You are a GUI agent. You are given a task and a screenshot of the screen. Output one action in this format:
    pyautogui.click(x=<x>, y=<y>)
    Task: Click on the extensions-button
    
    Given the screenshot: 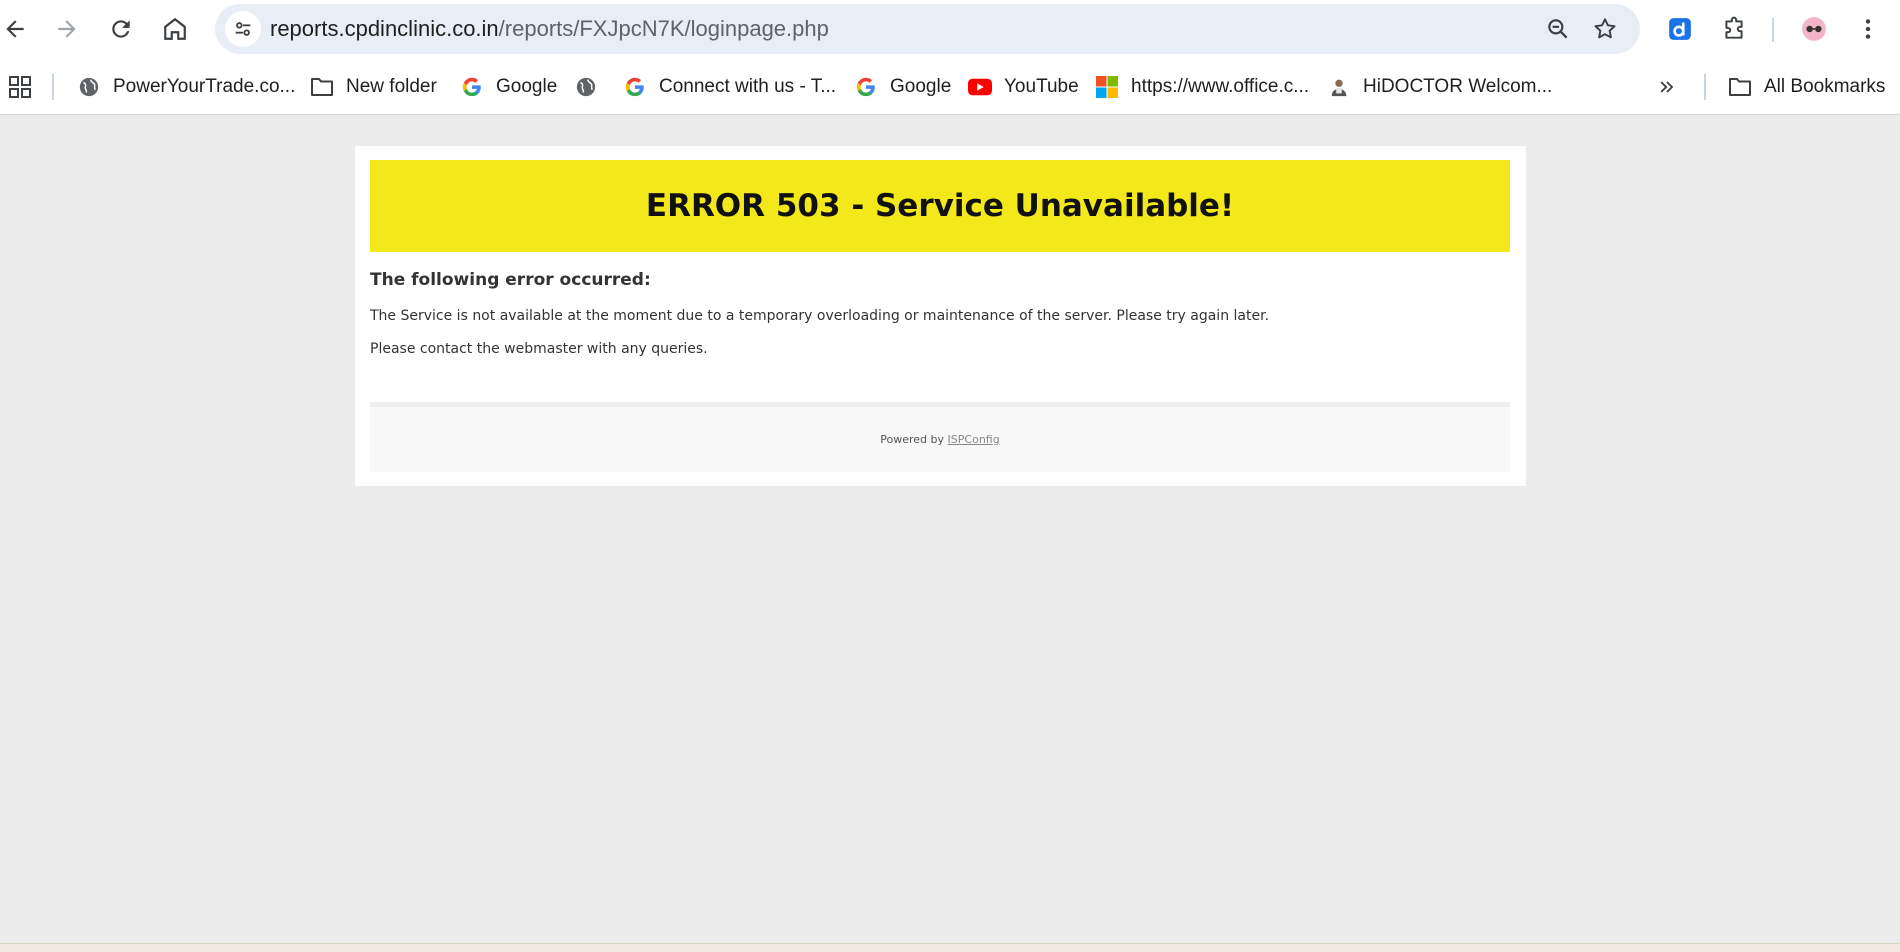 What is the action you would take?
    pyautogui.click(x=1734, y=29)
    